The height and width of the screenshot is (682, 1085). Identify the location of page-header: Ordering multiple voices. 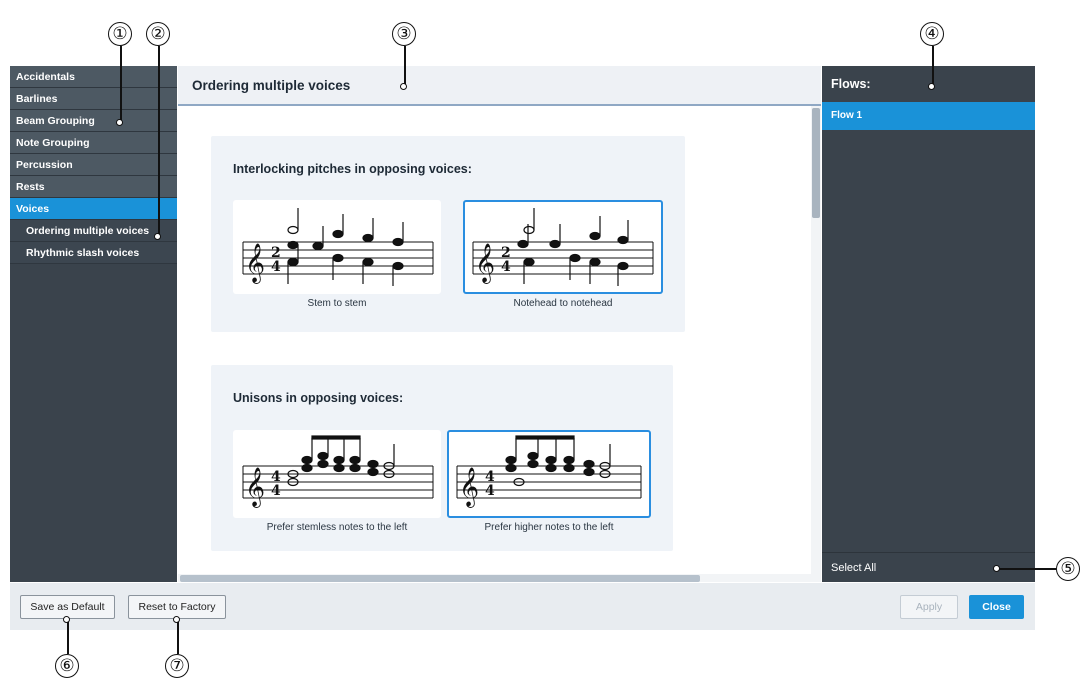
(499, 86).